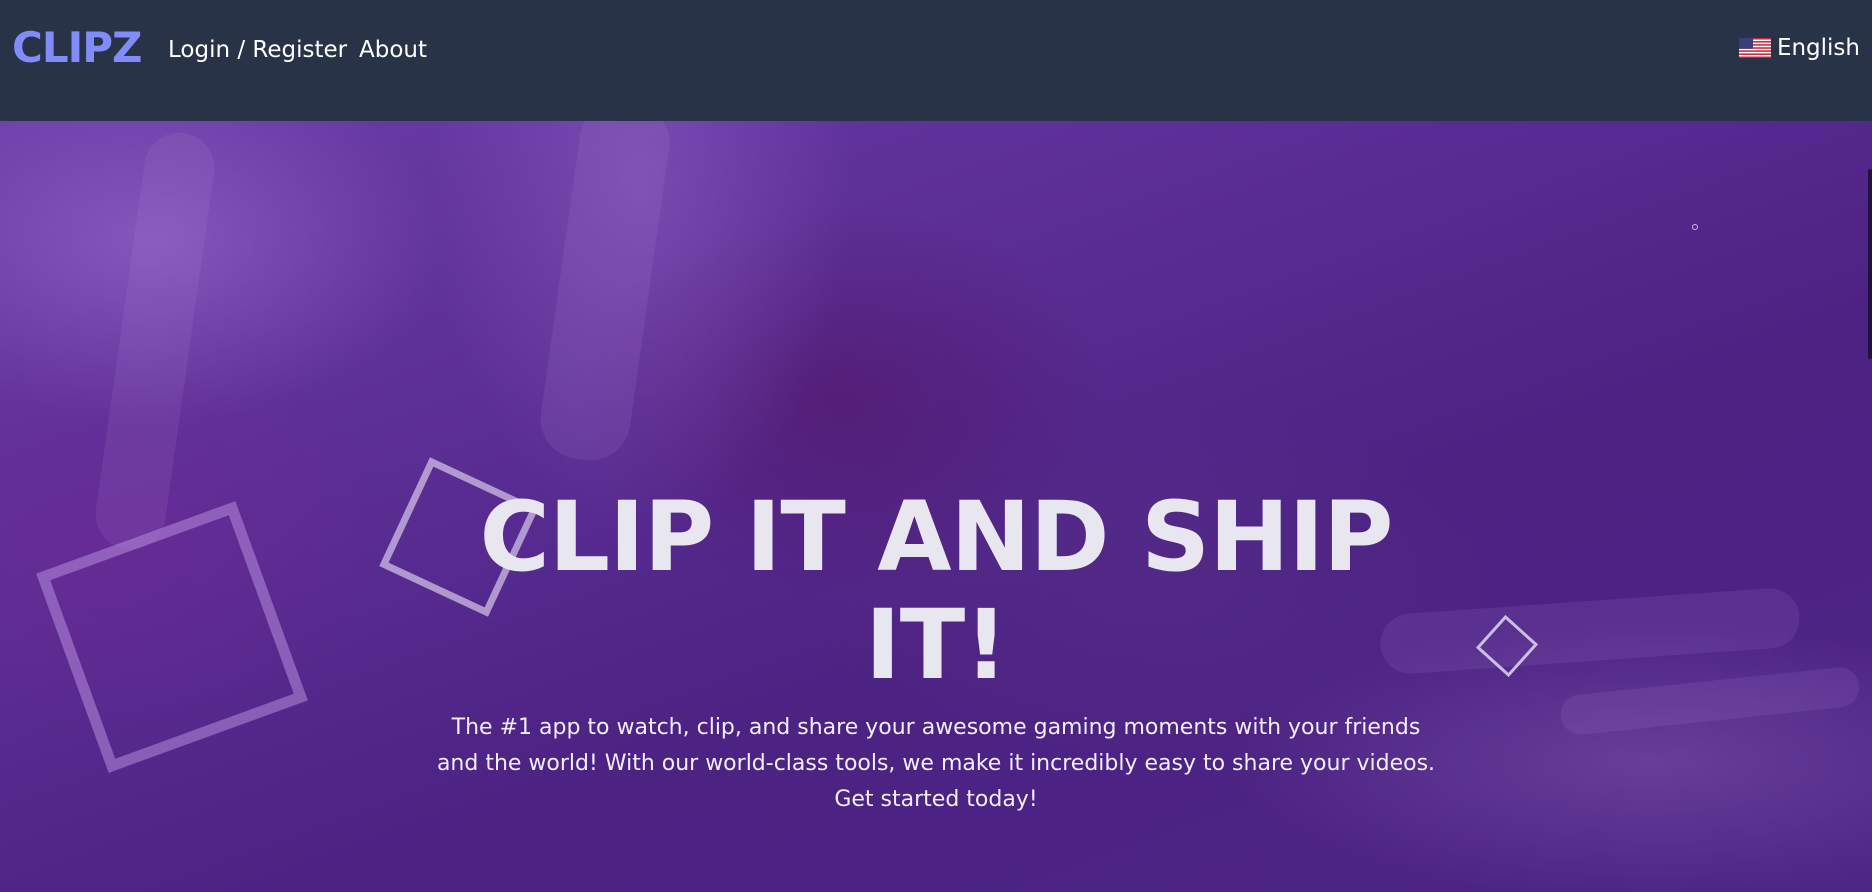  I want to click on hero-title: CLIP IT AND SHIP IT!, so click(936, 591).